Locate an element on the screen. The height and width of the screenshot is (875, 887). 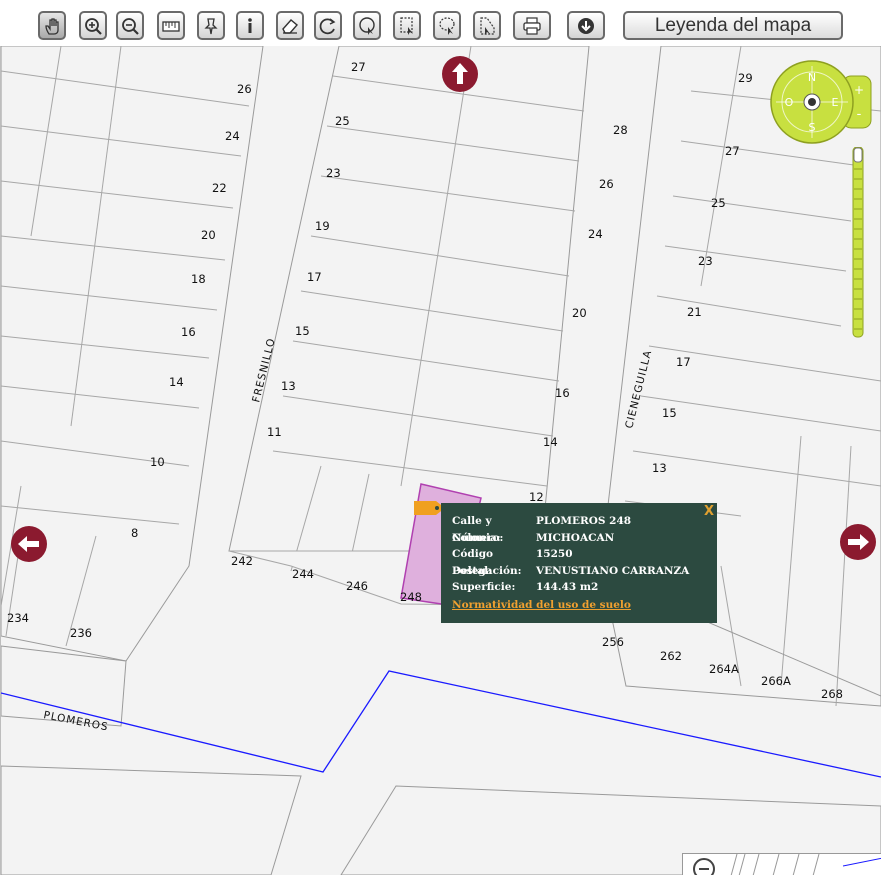
zoom-out-icon is located at coordinates (130, 26).